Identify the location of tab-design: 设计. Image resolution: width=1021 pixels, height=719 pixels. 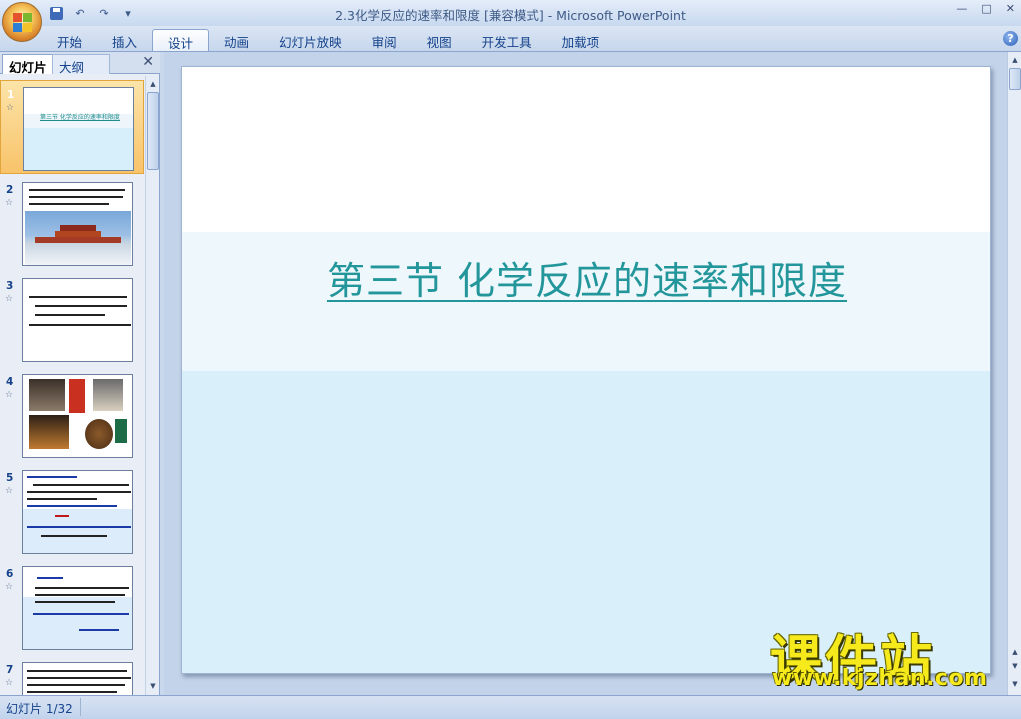
(181, 40).